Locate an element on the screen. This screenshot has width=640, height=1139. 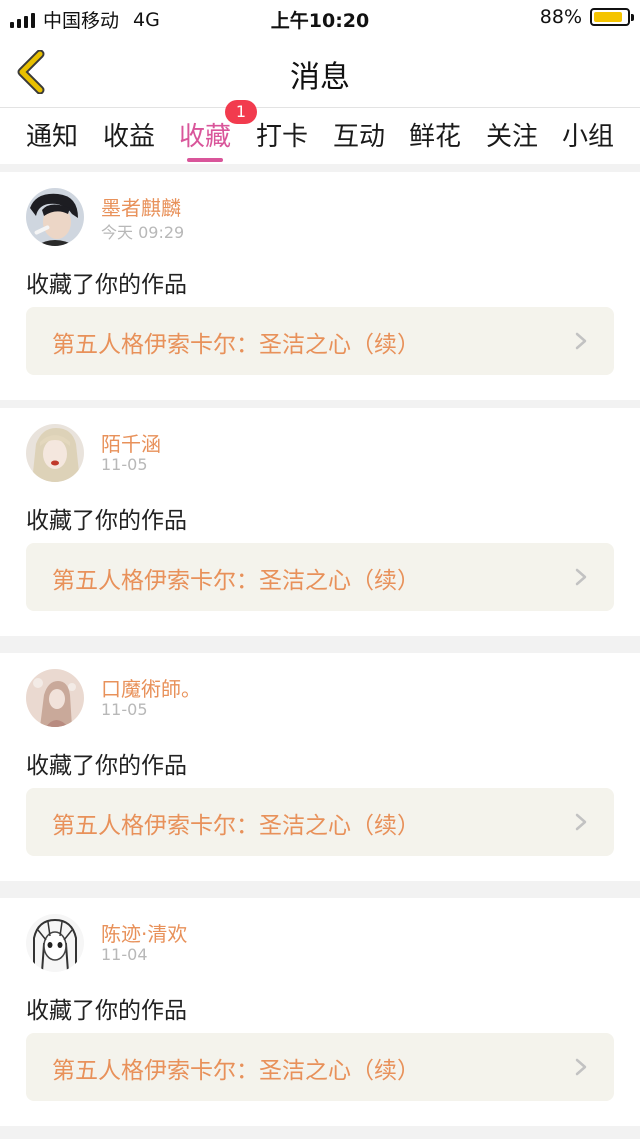
user-name: 口魔術師。 is located at coordinates (151, 687).